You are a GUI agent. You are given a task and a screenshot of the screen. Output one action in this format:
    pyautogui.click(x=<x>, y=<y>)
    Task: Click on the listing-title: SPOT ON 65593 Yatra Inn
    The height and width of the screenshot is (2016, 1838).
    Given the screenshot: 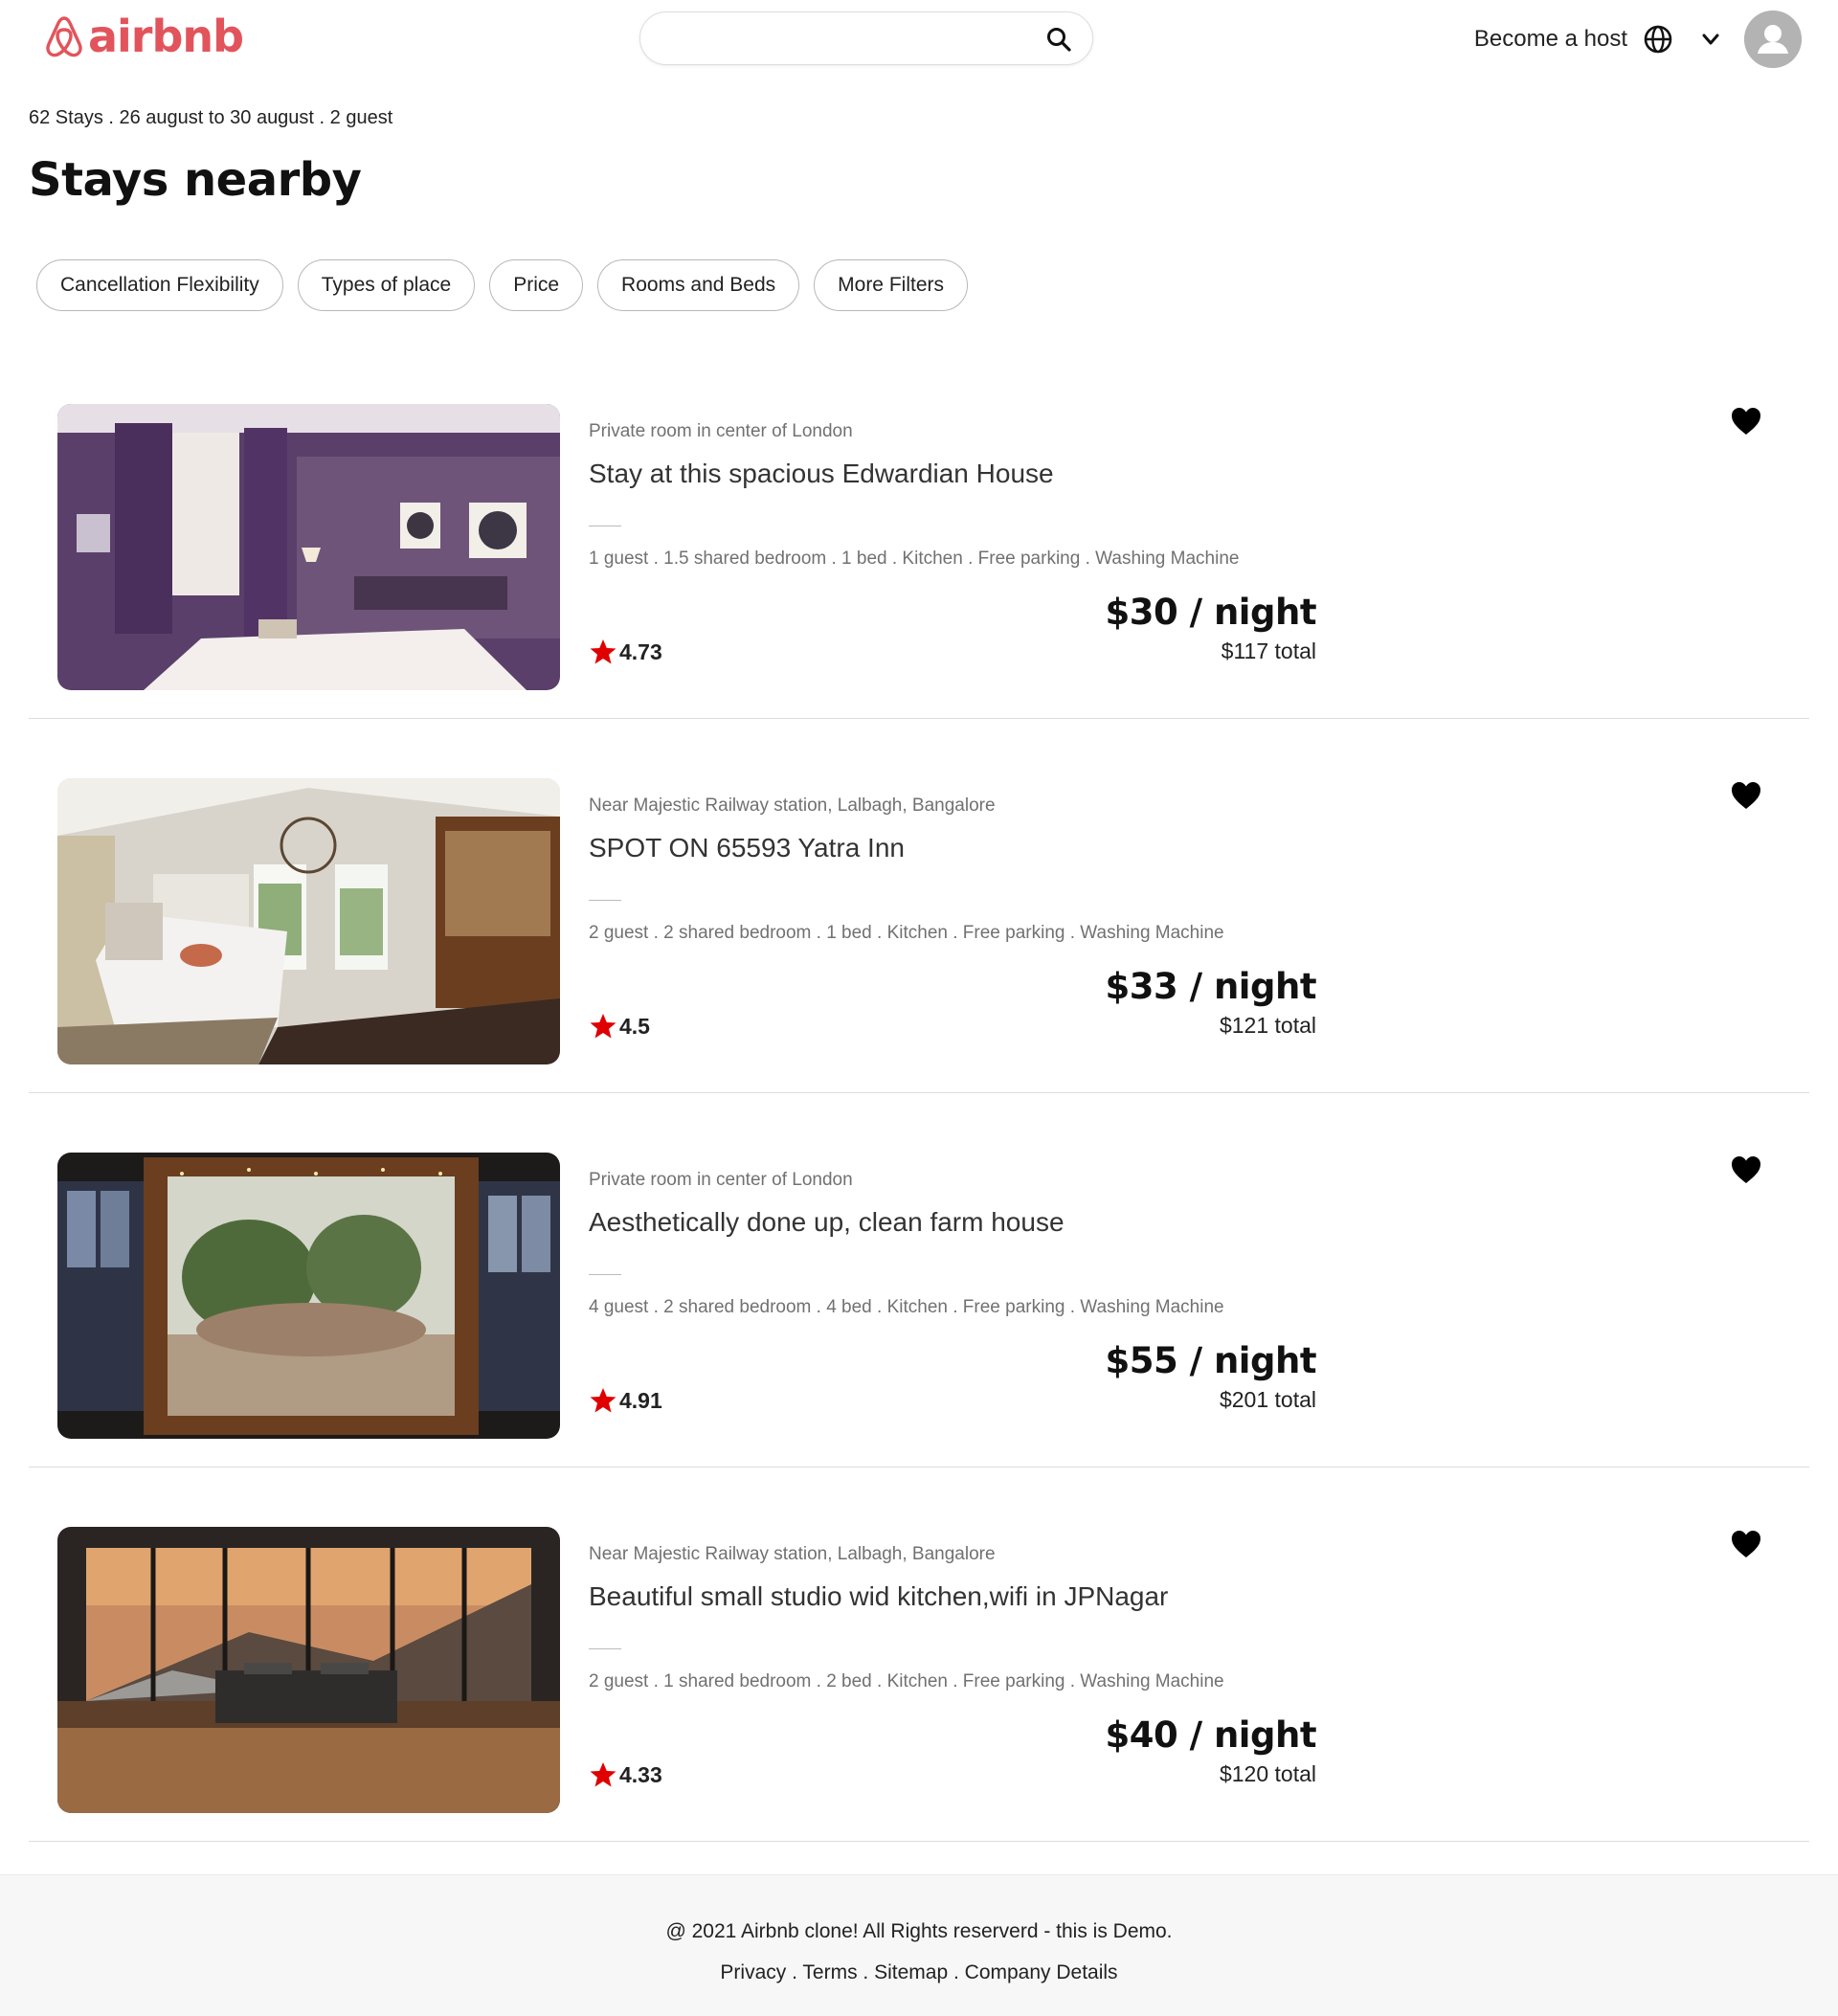 What is the action you would take?
    pyautogui.click(x=747, y=848)
    